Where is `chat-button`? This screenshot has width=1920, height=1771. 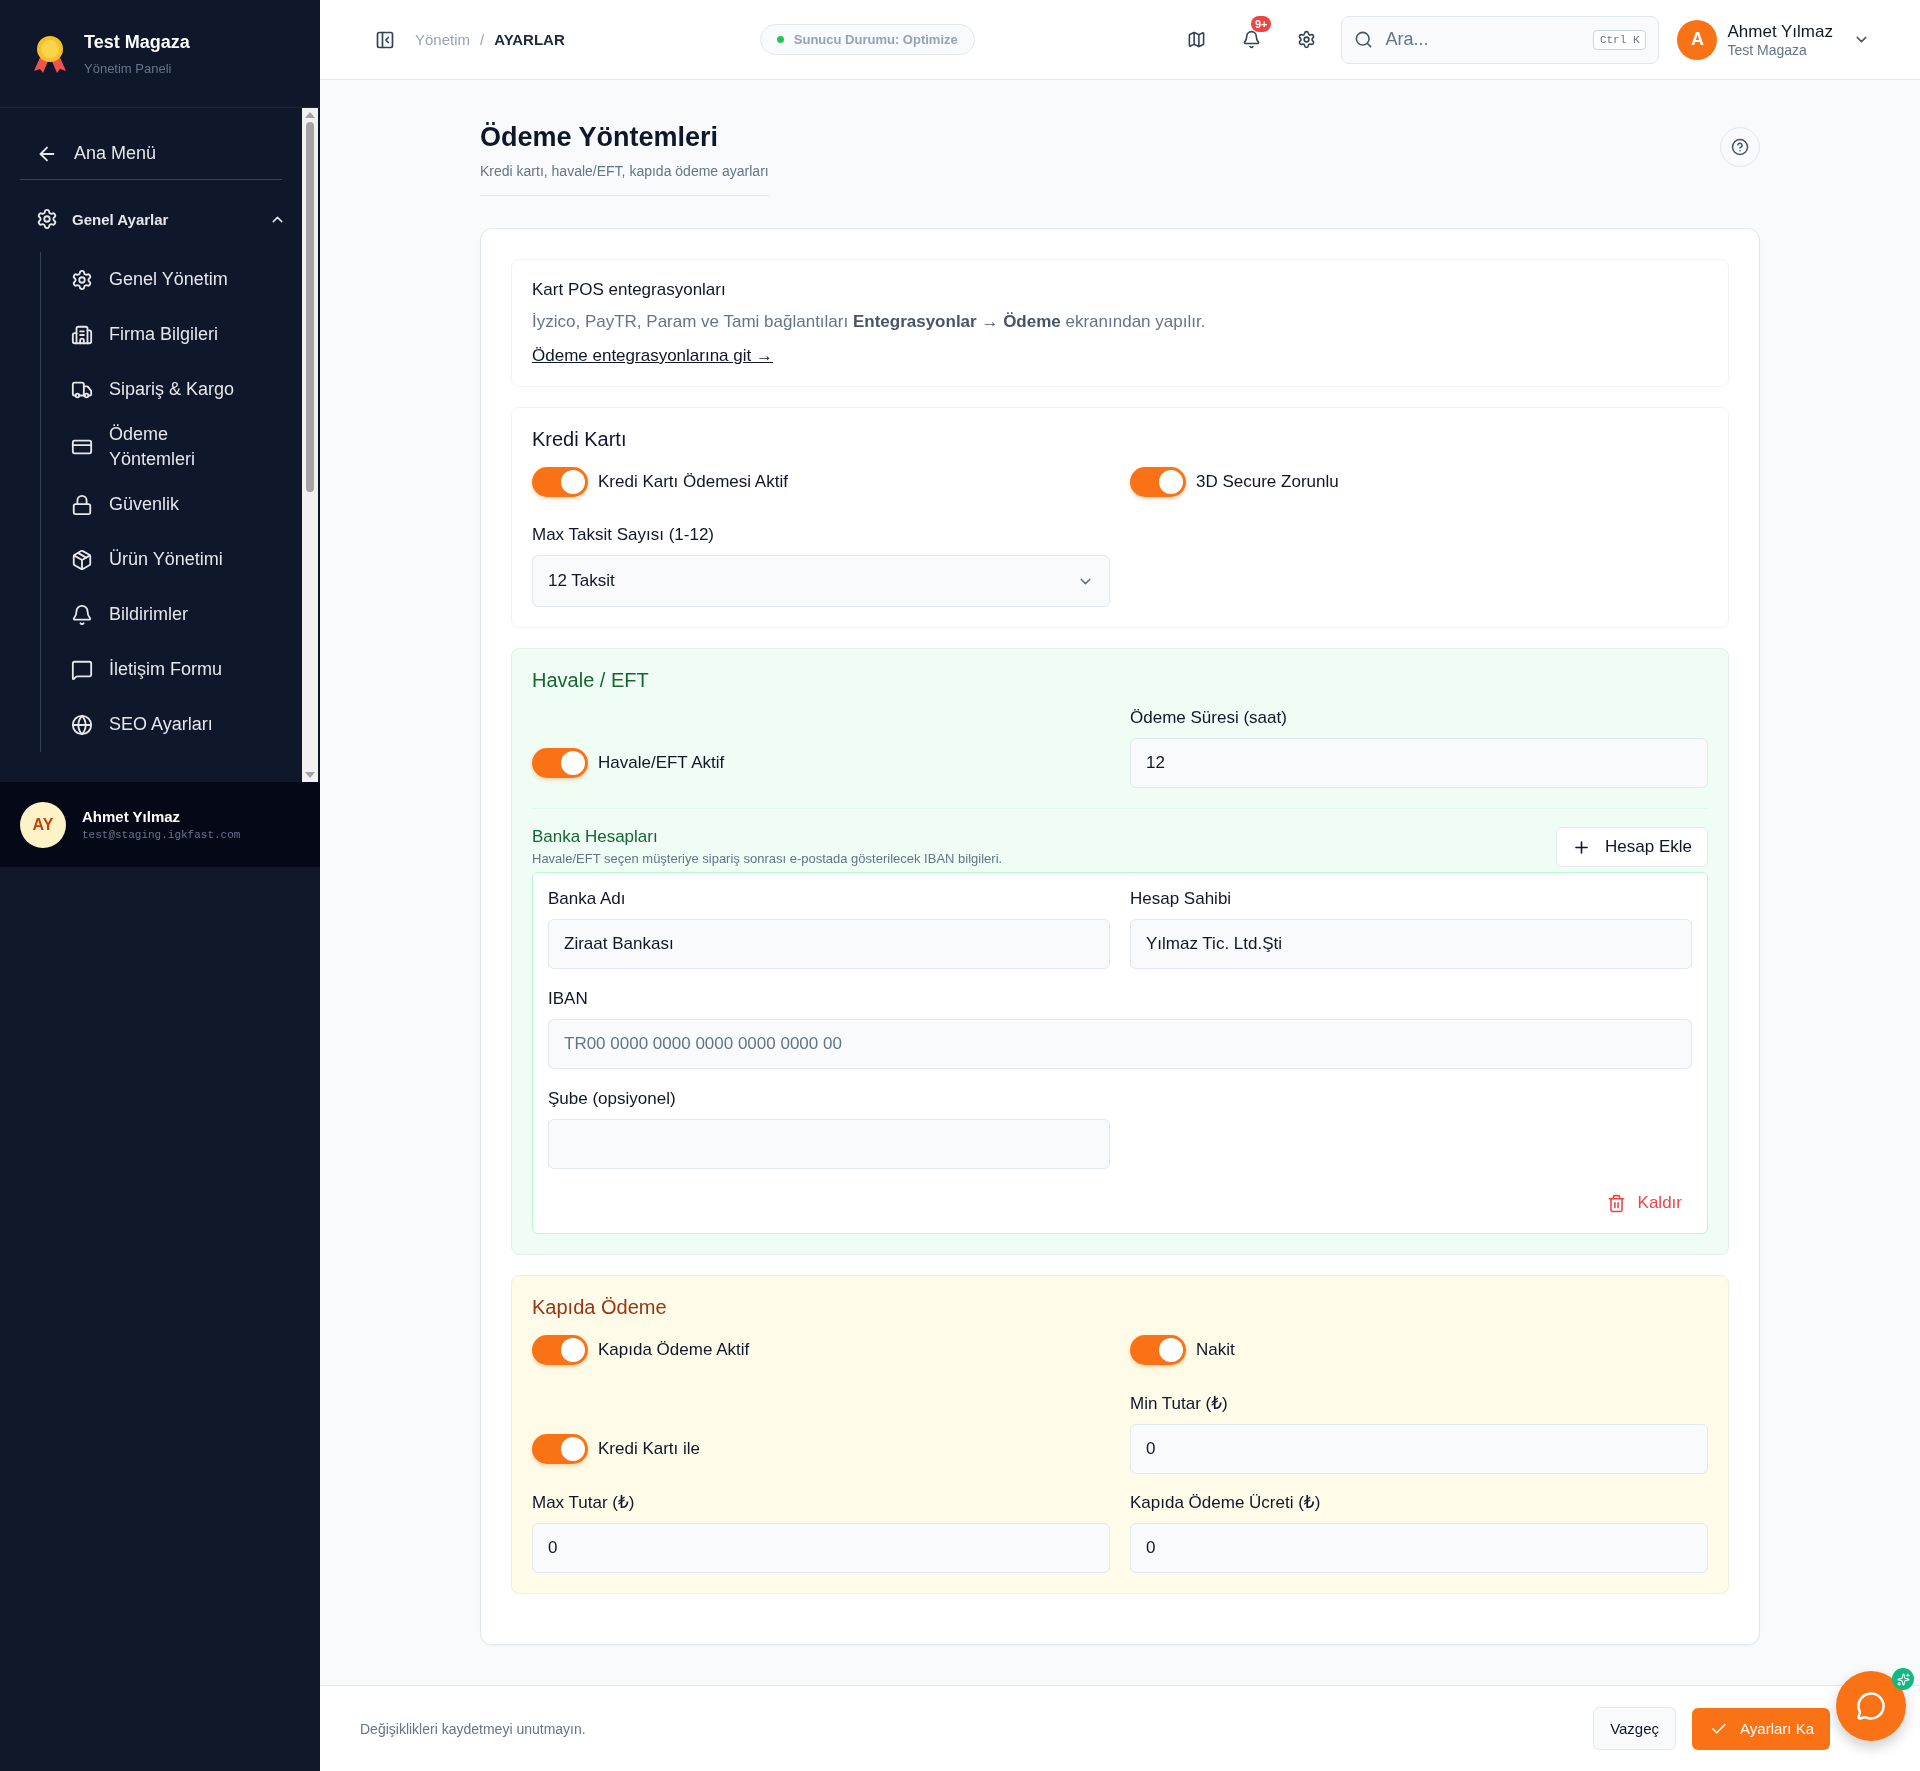 chat-button is located at coordinates (1871, 1706).